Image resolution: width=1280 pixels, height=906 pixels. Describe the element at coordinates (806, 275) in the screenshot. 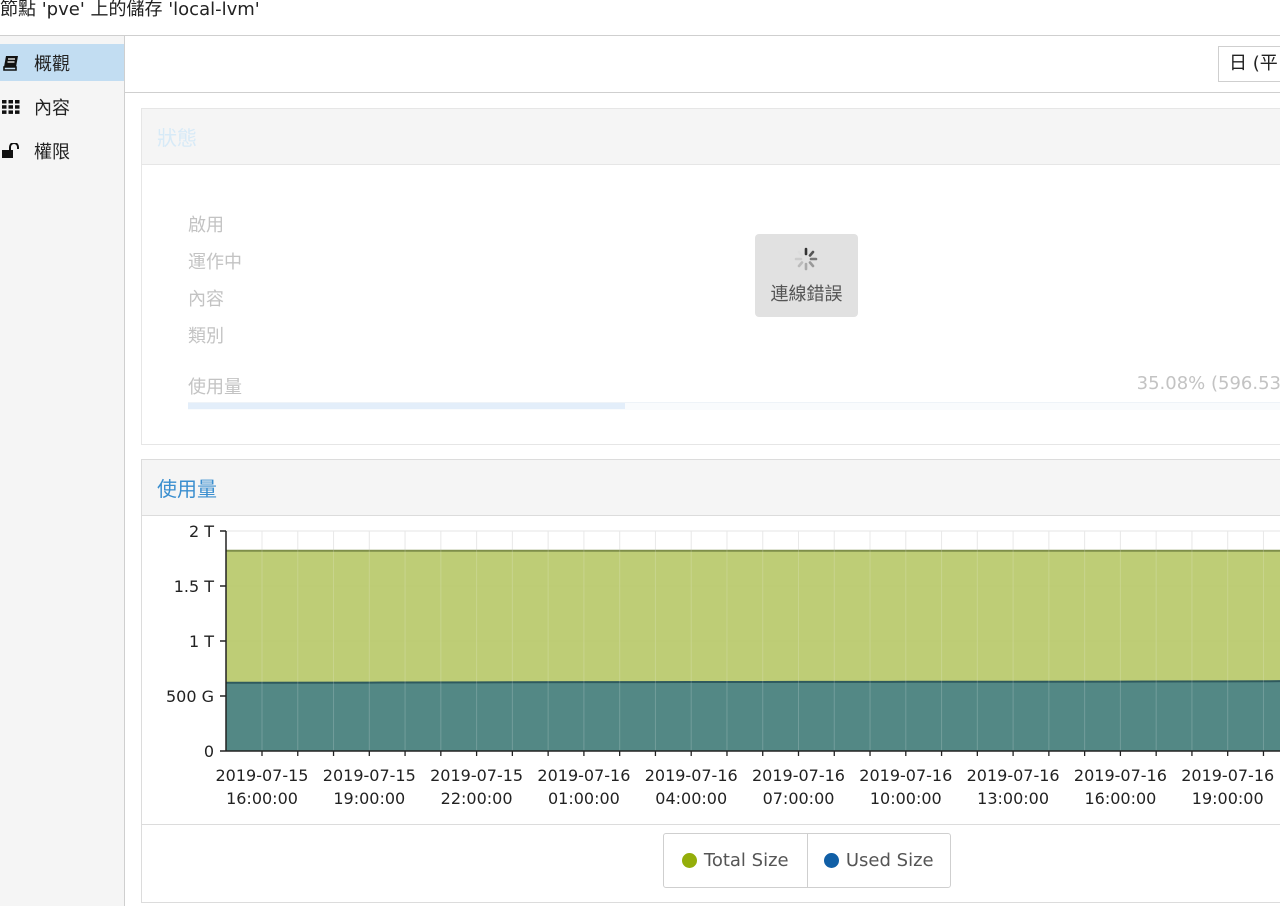

I see `loading-mask: 連線錯誤` at that location.